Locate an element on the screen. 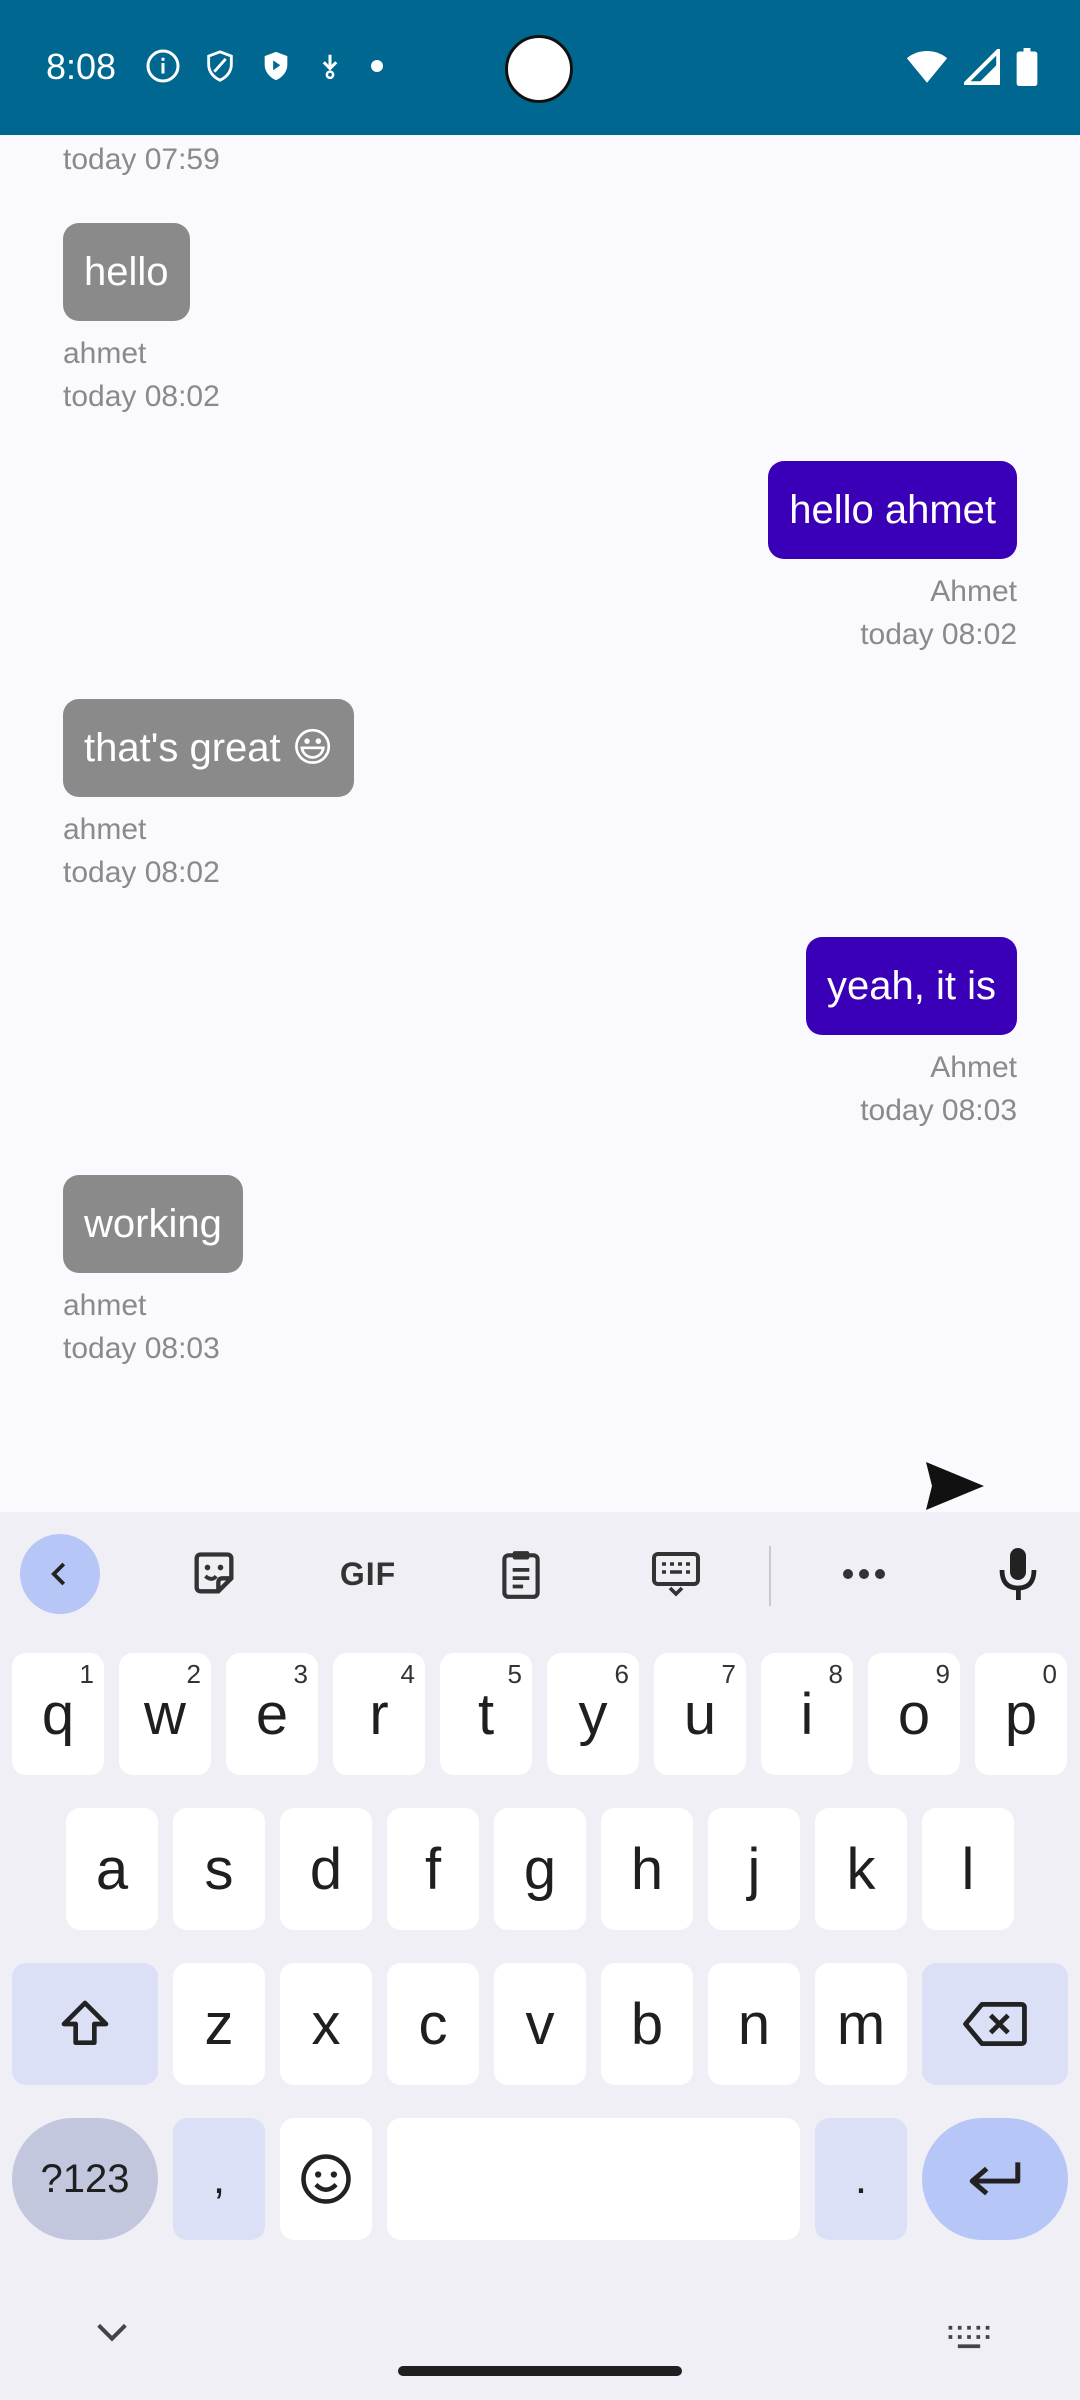  key-label: d is located at coordinates (326, 1869).